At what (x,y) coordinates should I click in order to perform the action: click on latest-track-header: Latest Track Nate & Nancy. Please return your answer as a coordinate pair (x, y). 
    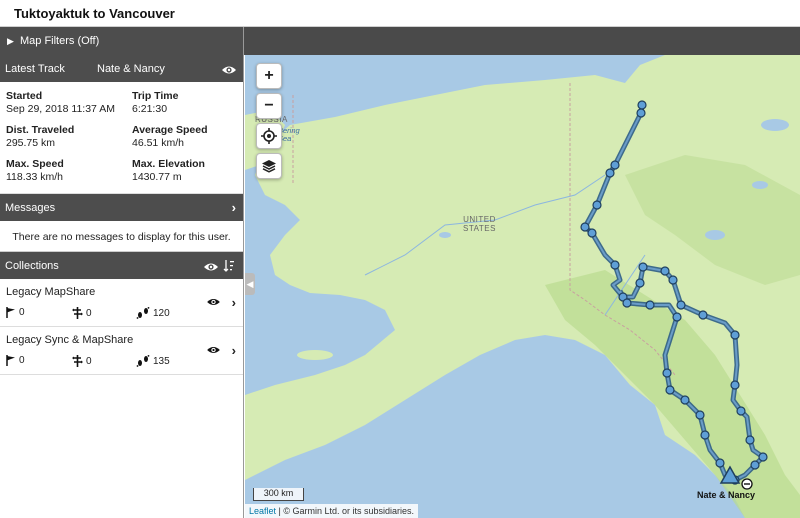
    Looking at the image, I should click on (121, 68).